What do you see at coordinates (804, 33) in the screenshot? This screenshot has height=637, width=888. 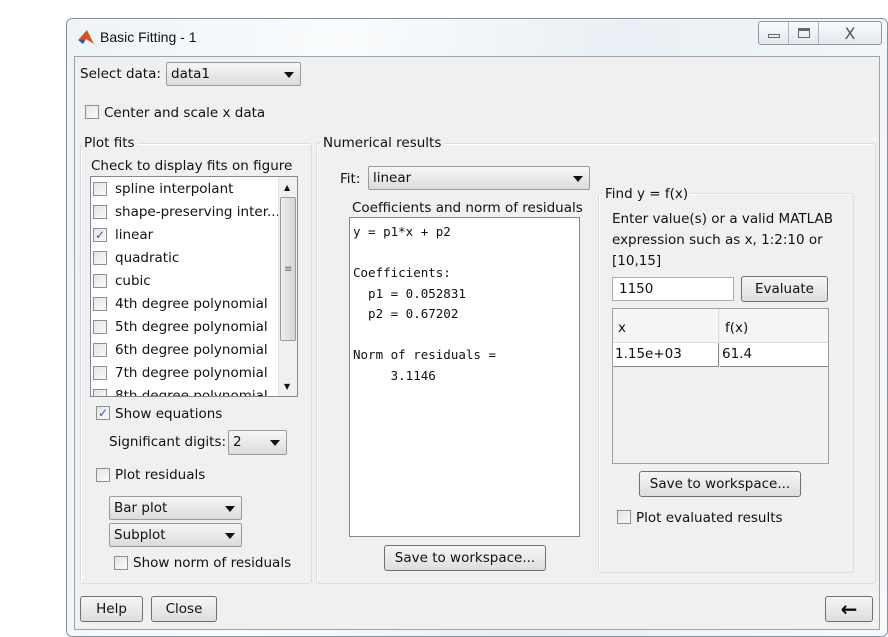 I see `maximize-button` at bounding box center [804, 33].